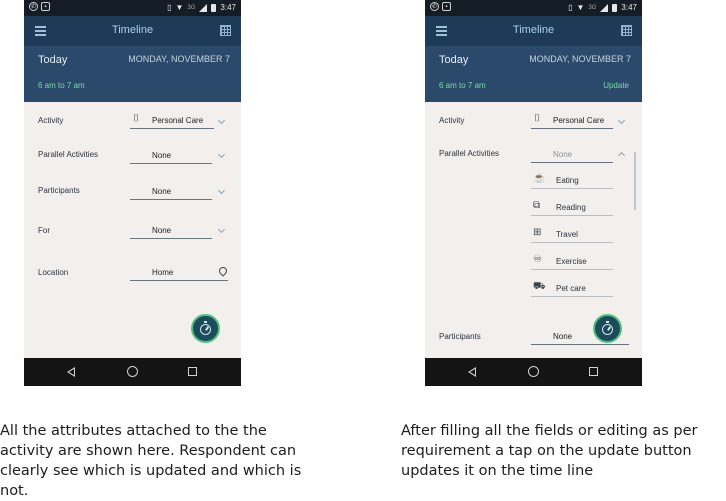 The width and height of the screenshot is (726, 501). What do you see at coordinates (163, 272) in the screenshot?
I see `location-value: Home` at bounding box center [163, 272].